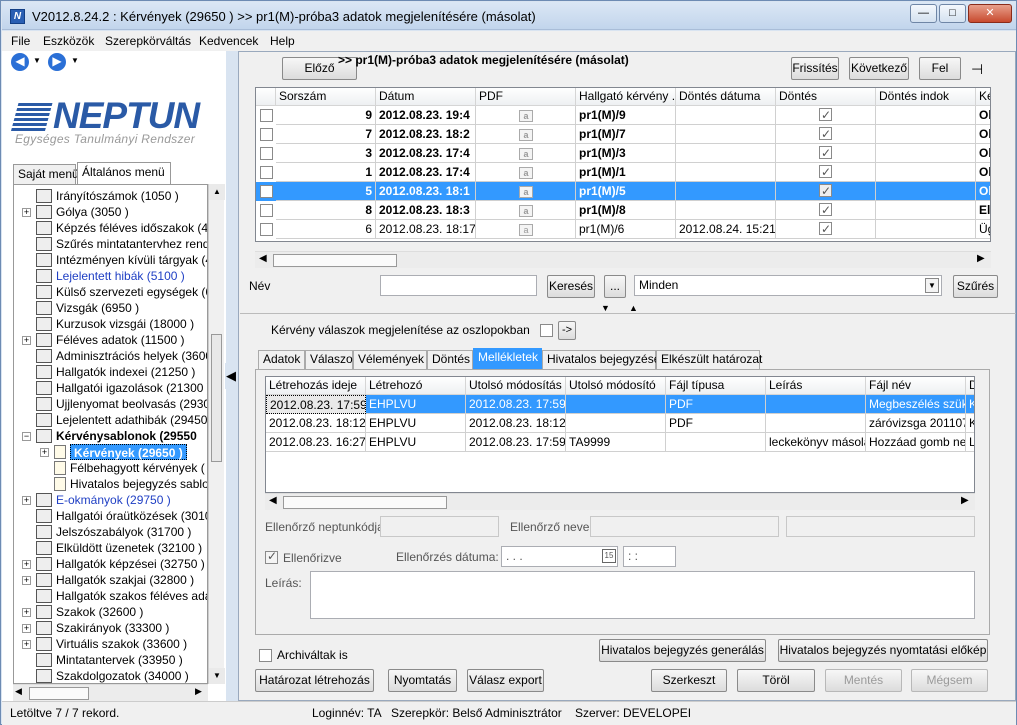  What do you see at coordinates (684, 526) in the screenshot?
I see `verifier-name-input` at bounding box center [684, 526].